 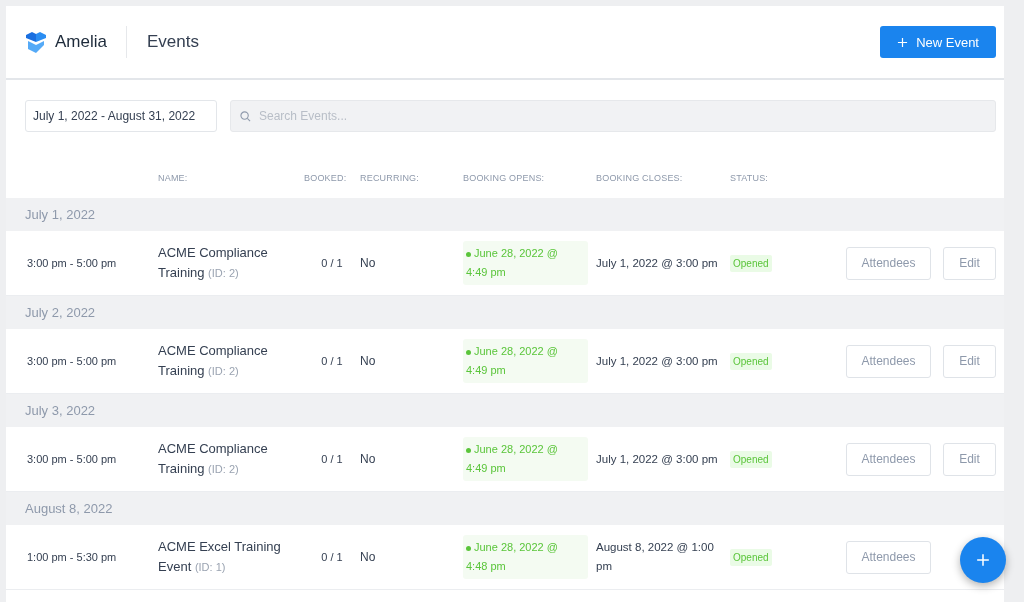 I want to click on event-name: ACME Excel Training Event (ID: 1), so click(x=220, y=557).